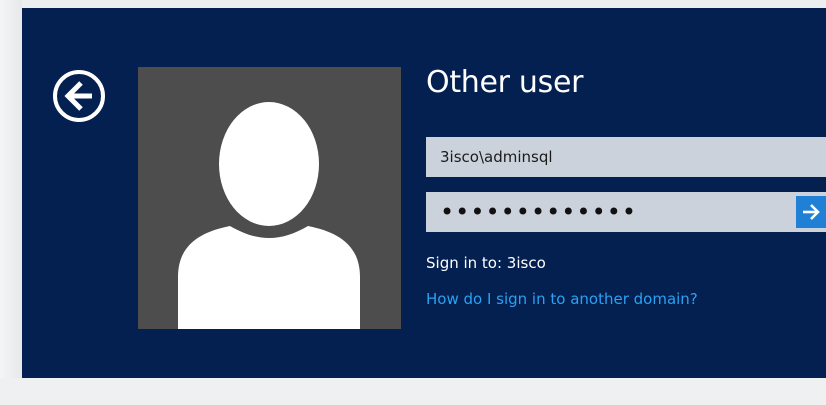 The width and height of the screenshot is (826, 405). What do you see at coordinates (811, 212) in the screenshot?
I see `arrow-right-icon` at bounding box center [811, 212].